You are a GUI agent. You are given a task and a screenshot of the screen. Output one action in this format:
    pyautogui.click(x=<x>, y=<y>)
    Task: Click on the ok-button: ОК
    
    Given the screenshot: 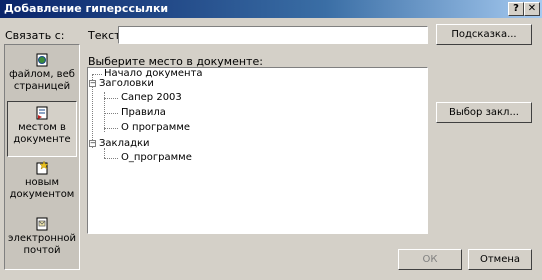 What is the action you would take?
    pyautogui.click(x=430, y=259)
    